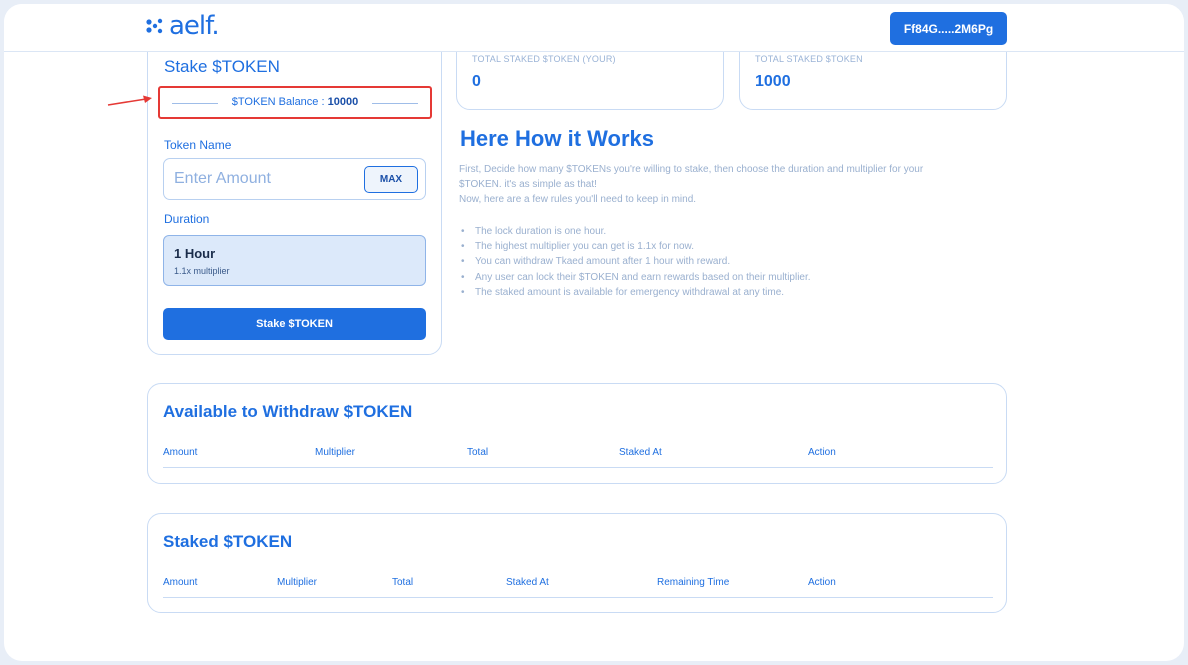 Image resolution: width=1188 pixels, height=665 pixels. What do you see at coordinates (264, 179) in the screenshot?
I see `amount-input` at bounding box center [264, 179].